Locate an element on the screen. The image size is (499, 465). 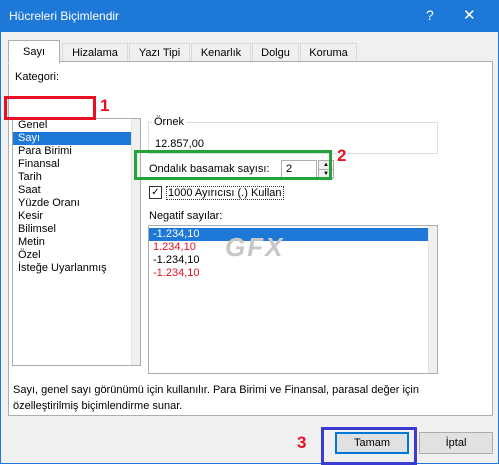
tab-dolgu: Dolgu is located at coordinates (275, 52).